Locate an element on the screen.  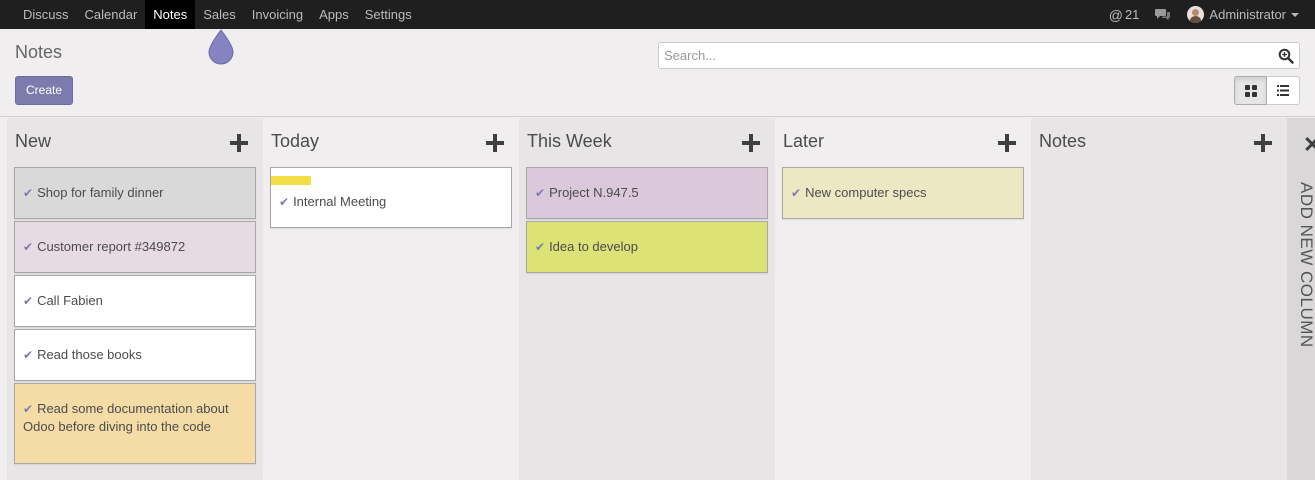
note-card: ✔ Idea to develop is located at coordinates (647, 247).